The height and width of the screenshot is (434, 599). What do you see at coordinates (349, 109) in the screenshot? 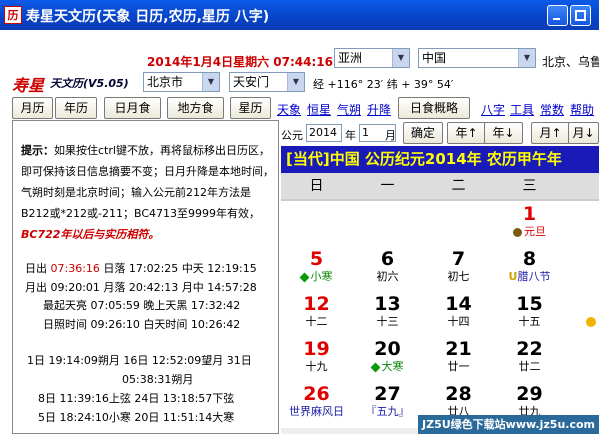
I see `link-solar-terms: 气朔` at bounding box center [349, 109].